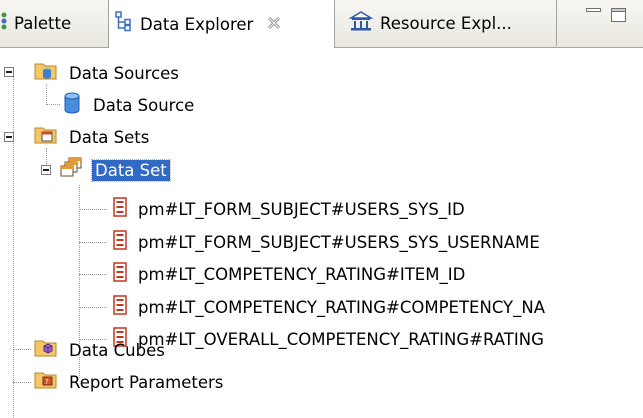 Image resolution: width=643 pixels, height=418 pixels. I want to click on database-icon, so click(72, 105).